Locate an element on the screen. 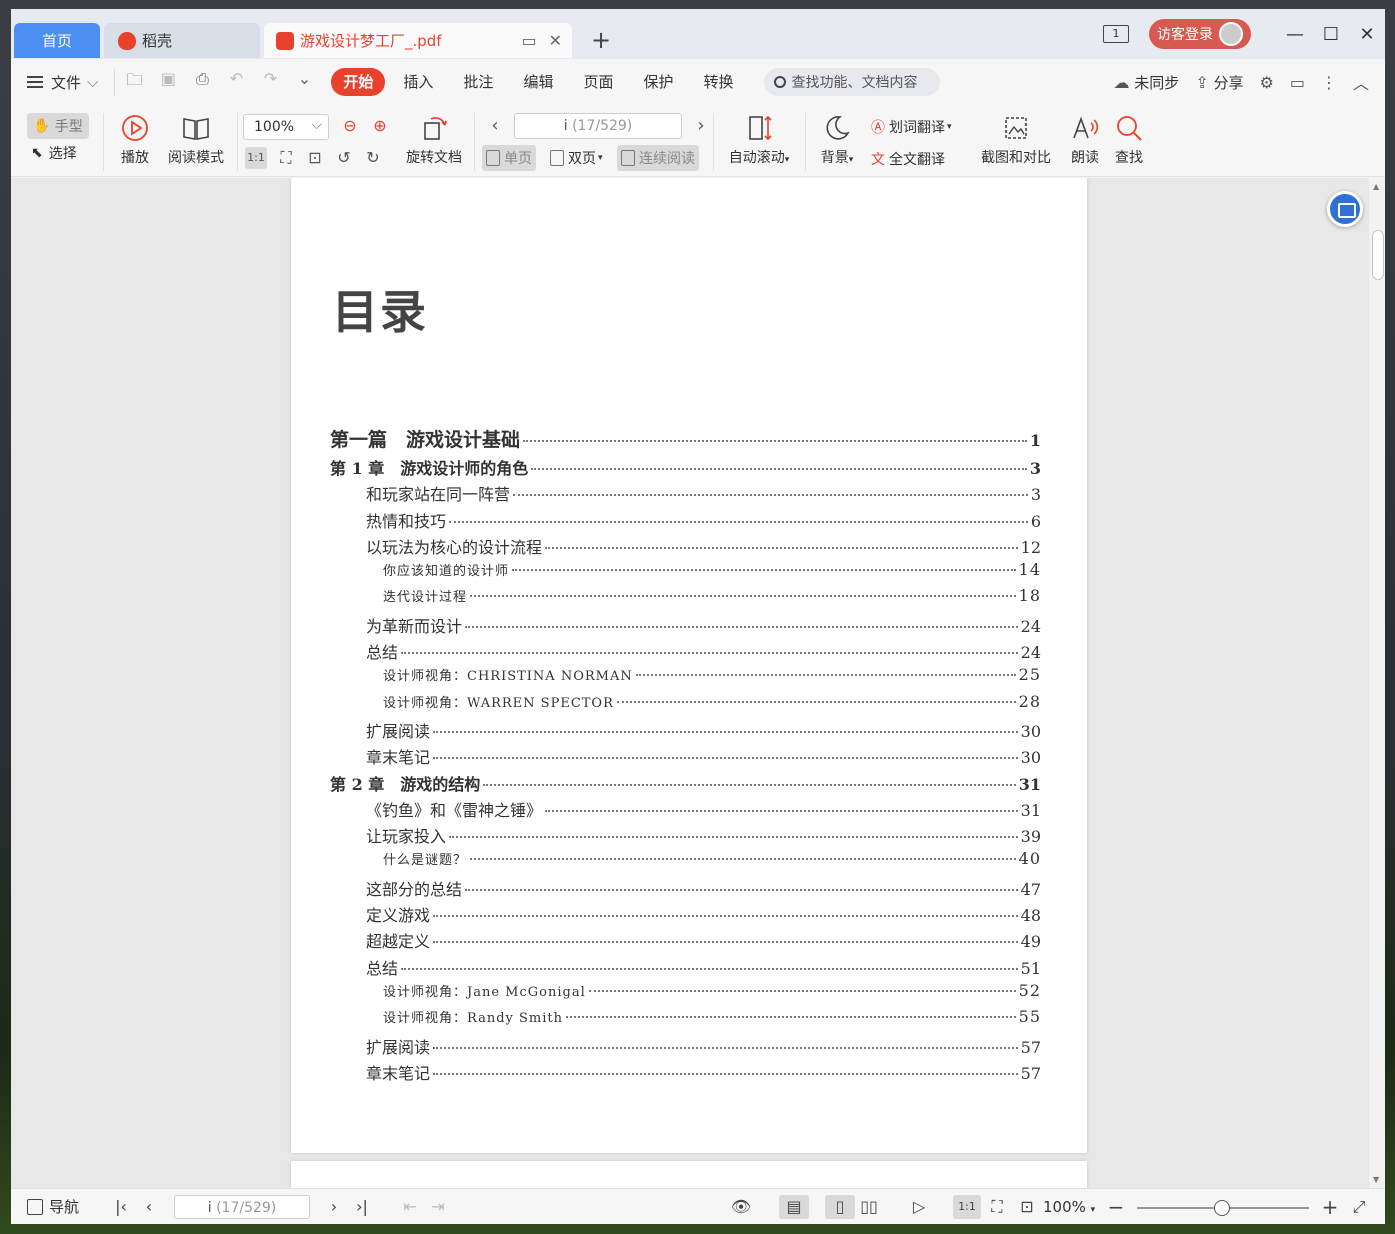  zoom-in-icon: ⊕ is located at coordinates (380, 126).